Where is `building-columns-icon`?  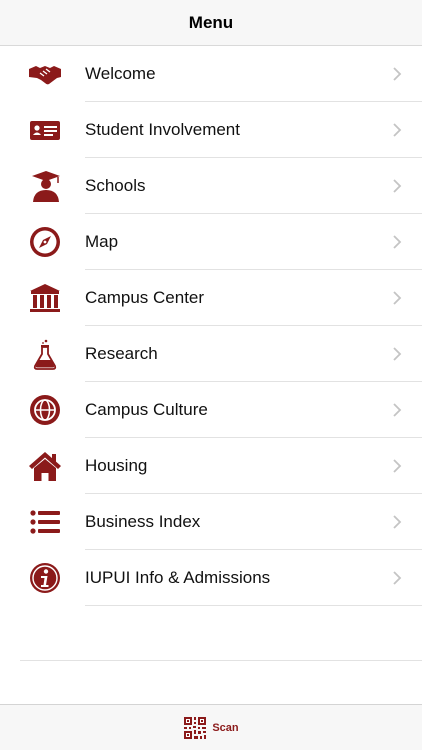
building-columns-icon is located at coordinates (45, 298).